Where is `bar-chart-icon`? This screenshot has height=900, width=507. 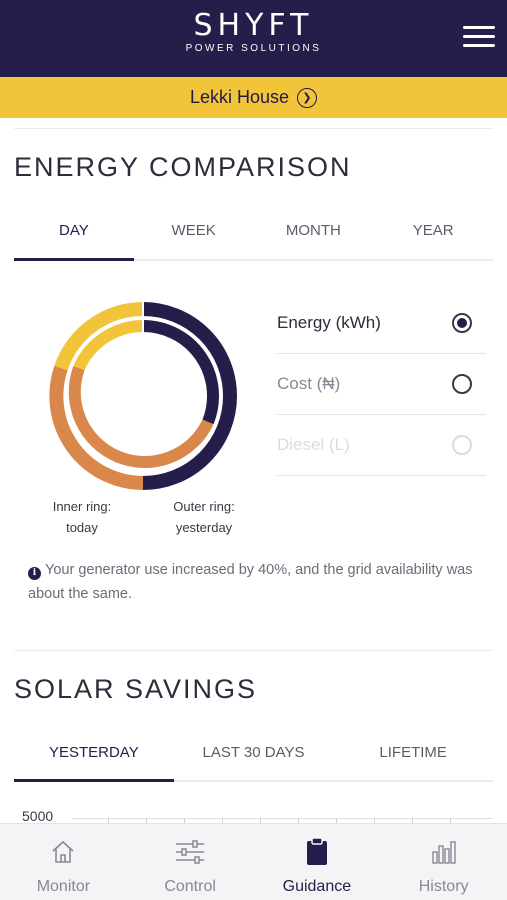
bar-chart-icon is located at coordinates (444, 852).